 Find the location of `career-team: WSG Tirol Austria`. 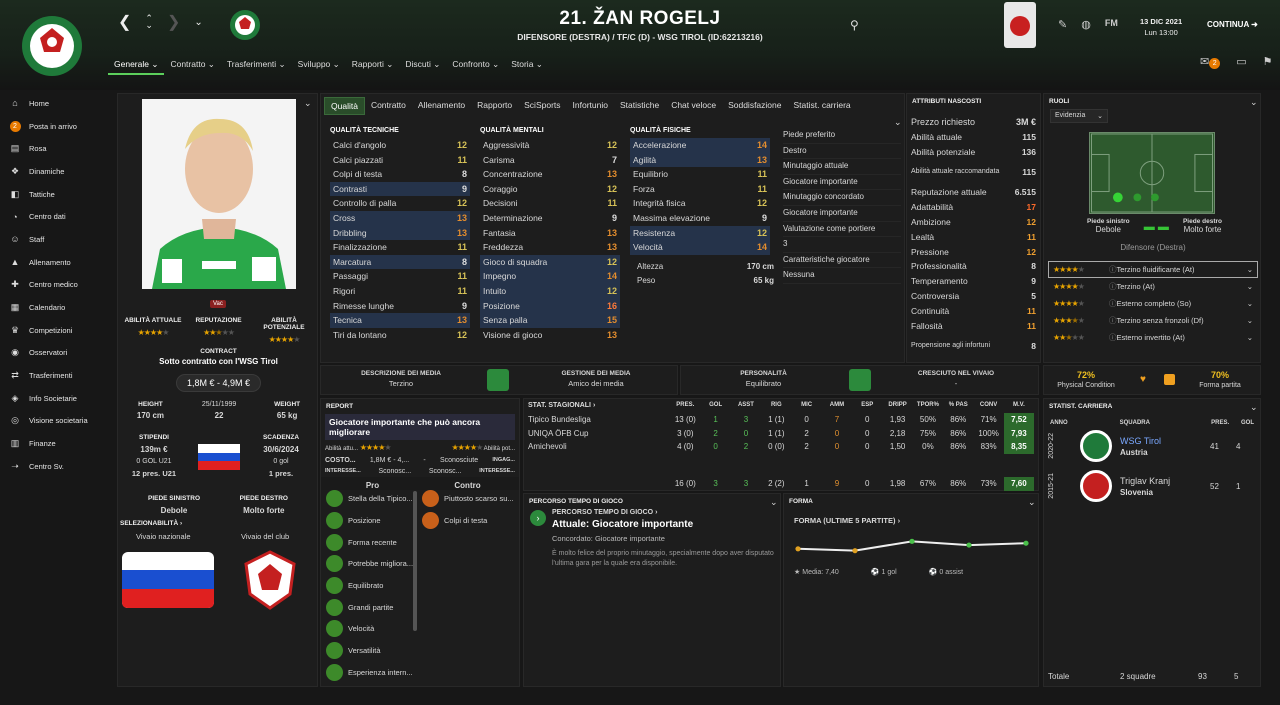

career-team: WSG Tirol Austria is located at coordinates (1165, 446).